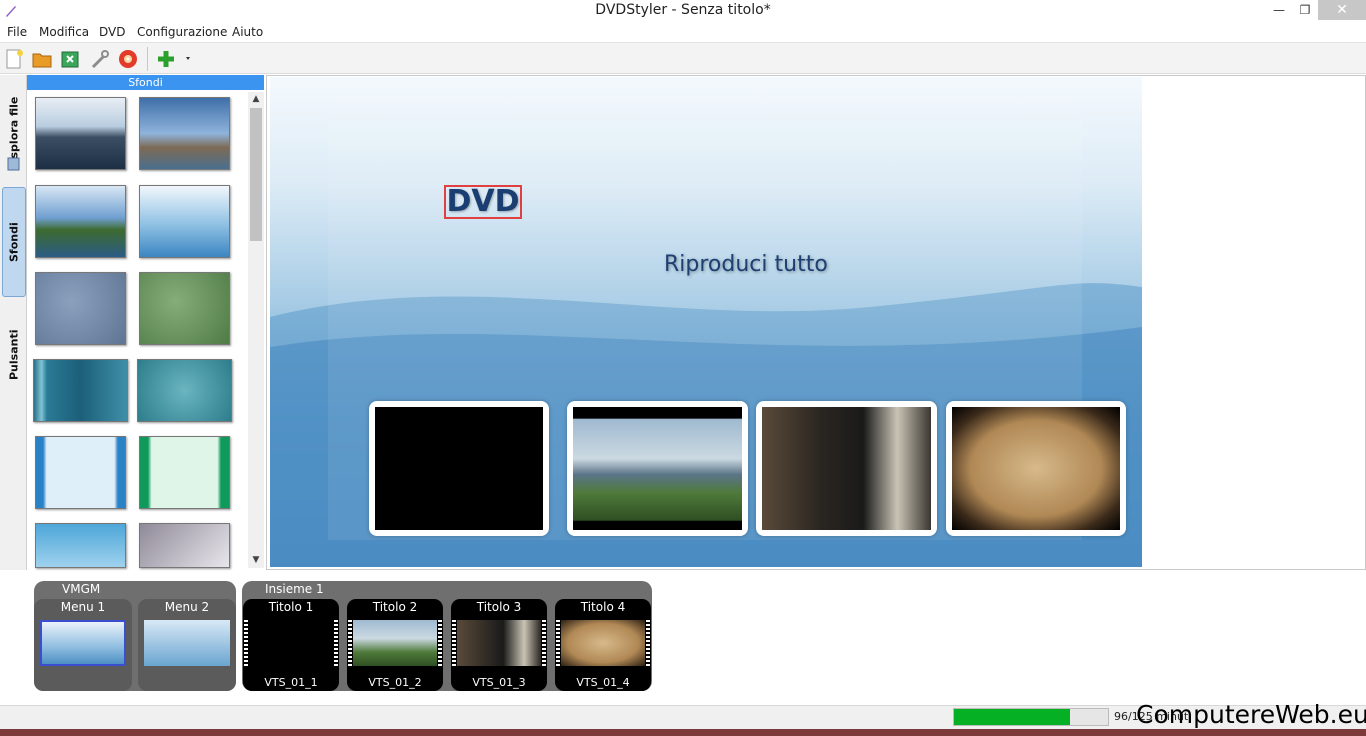 The width and height of the screenshot is (1366, 736). What do you see at coordinates (1251, 714) in the screenshot?
I see `watermark: ComputereWeb.eu` at bounding box center [1251, 714].